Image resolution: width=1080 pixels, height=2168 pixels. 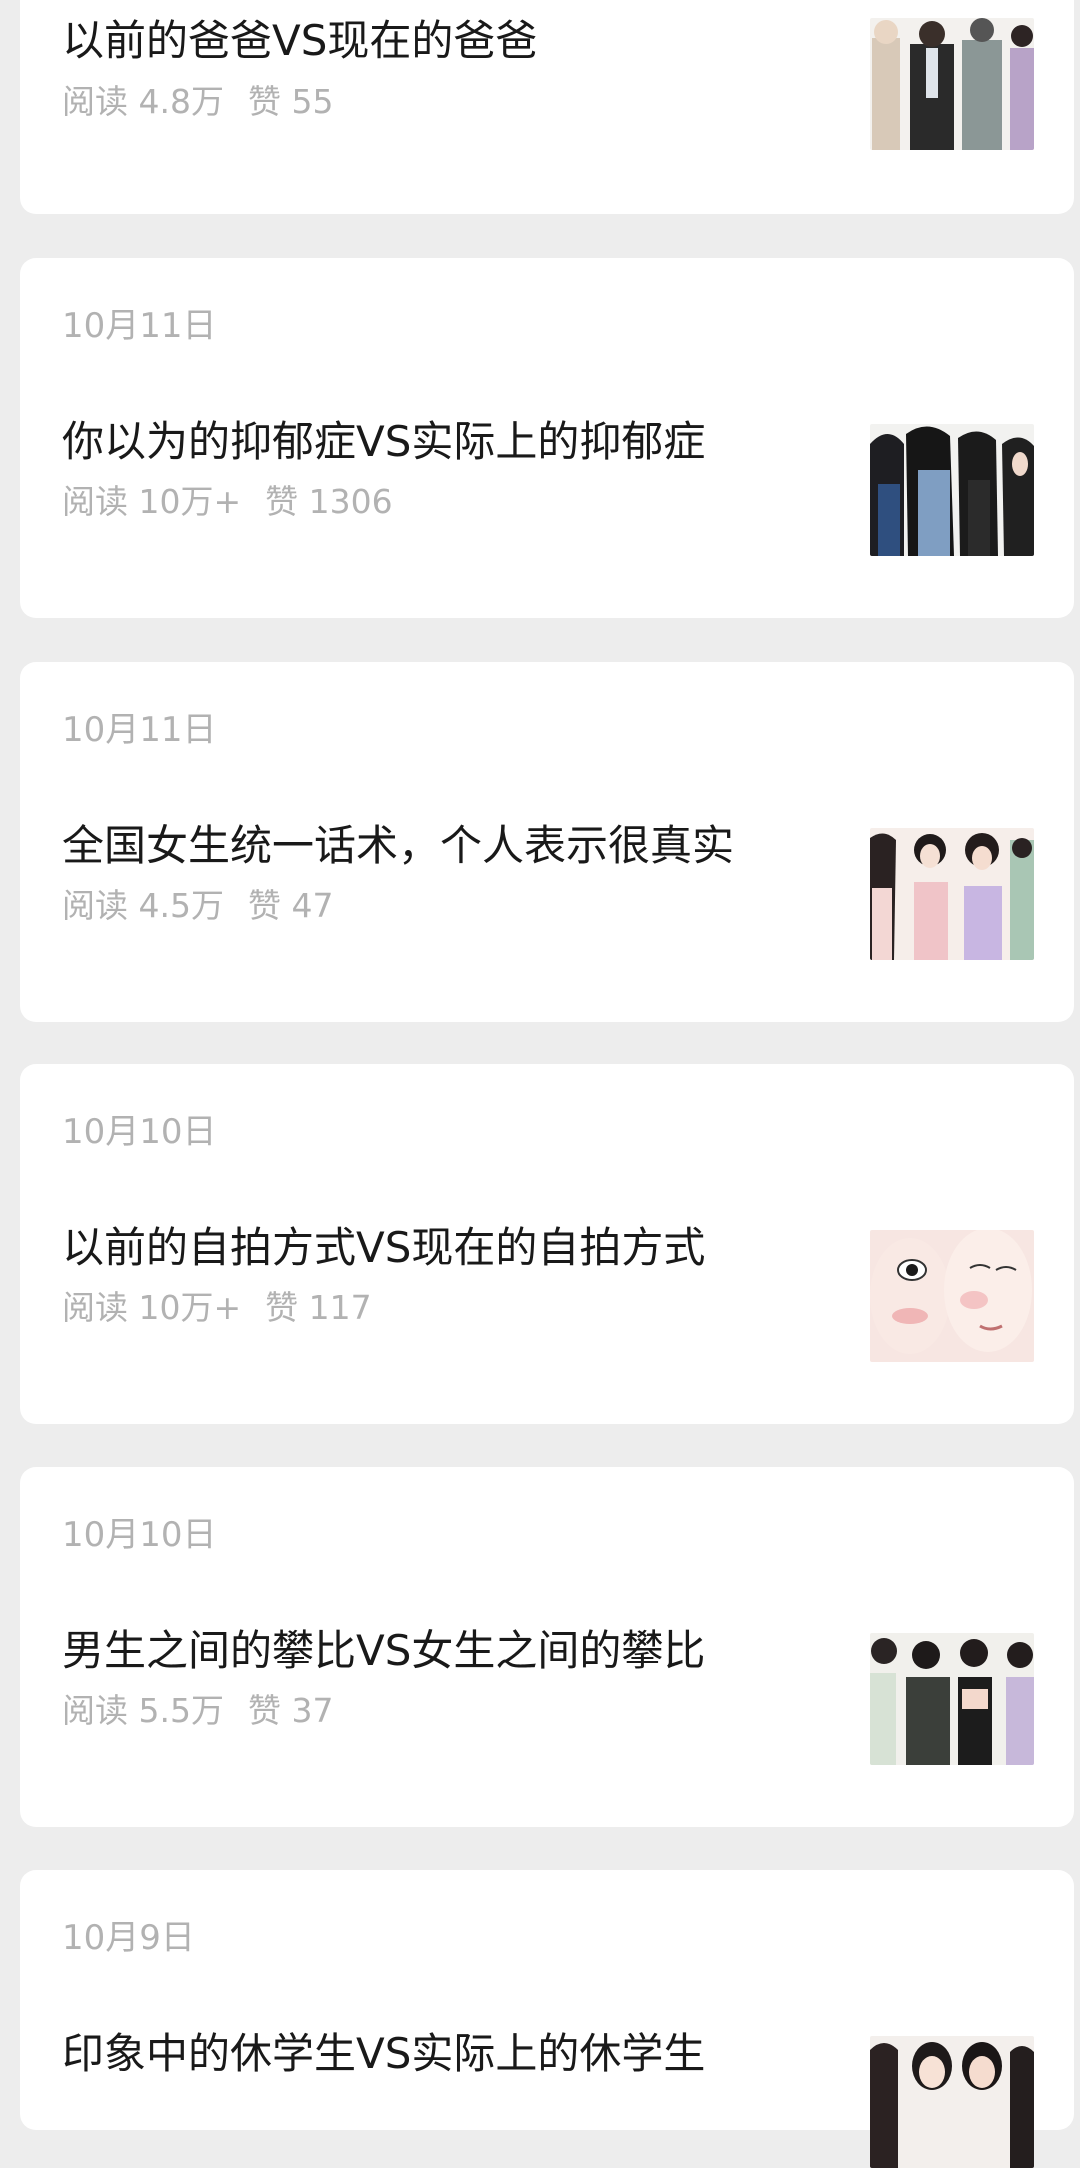 I want to click on illustration-men-women-thumbnail, so click(x=952, y=1699).